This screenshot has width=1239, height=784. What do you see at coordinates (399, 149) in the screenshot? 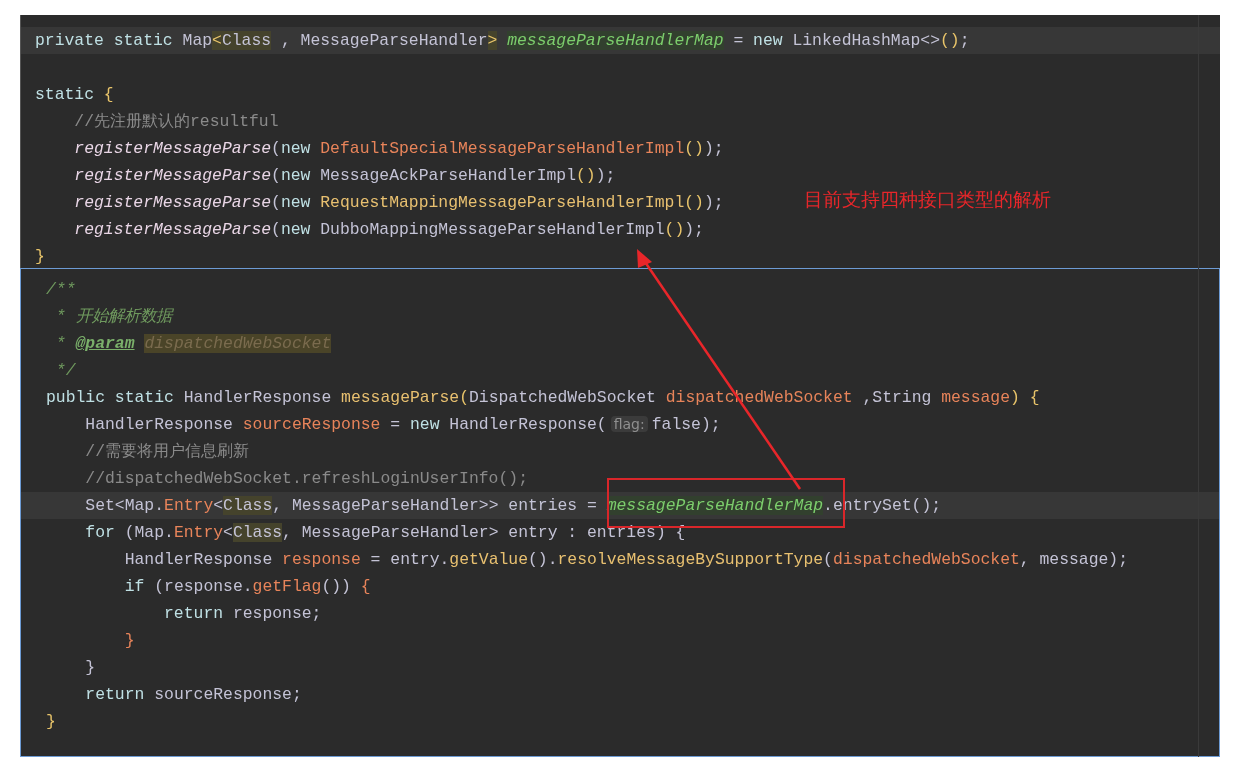
I see `code-line: registerMessageParse(new DefaultSpecialMessageParseHandlerImpl());` at bounding box center [399, 149].